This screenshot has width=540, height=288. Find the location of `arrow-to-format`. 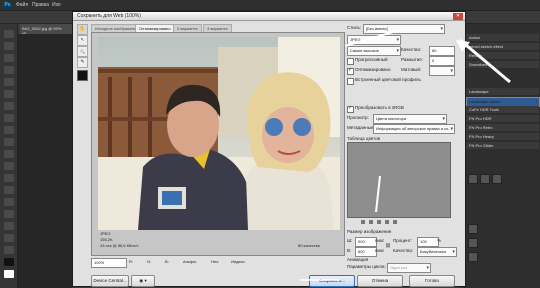

arrow-to-format is located at coordinates (372, 38).